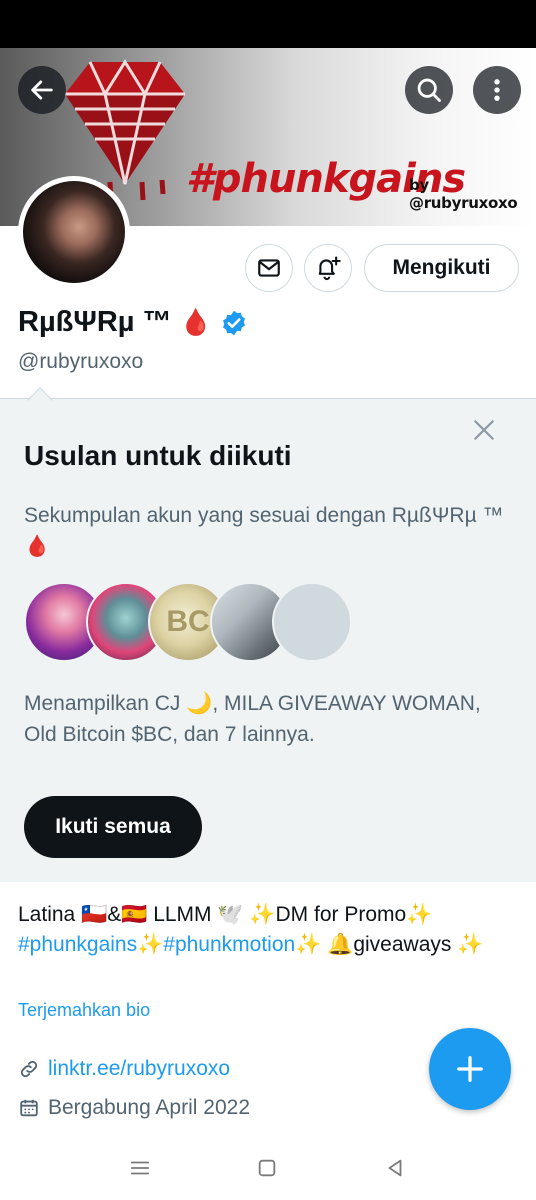 The height and width of the screenshot is (1200, 536). Describe the element at coordinates (441, 268) in the screenshot. I see `following-button: Mengikuti` at that location.